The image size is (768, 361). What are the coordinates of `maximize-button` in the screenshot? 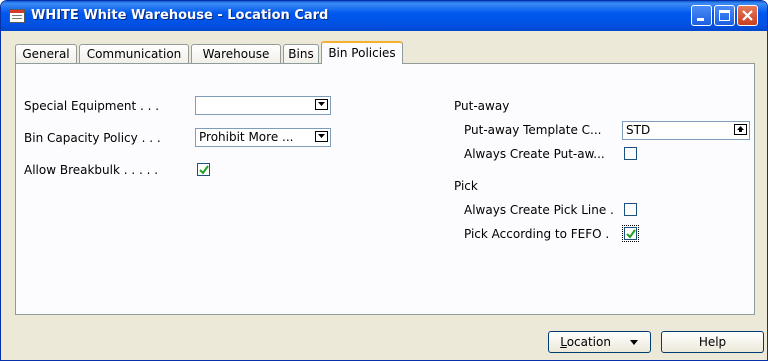 It's located at (724, 15).